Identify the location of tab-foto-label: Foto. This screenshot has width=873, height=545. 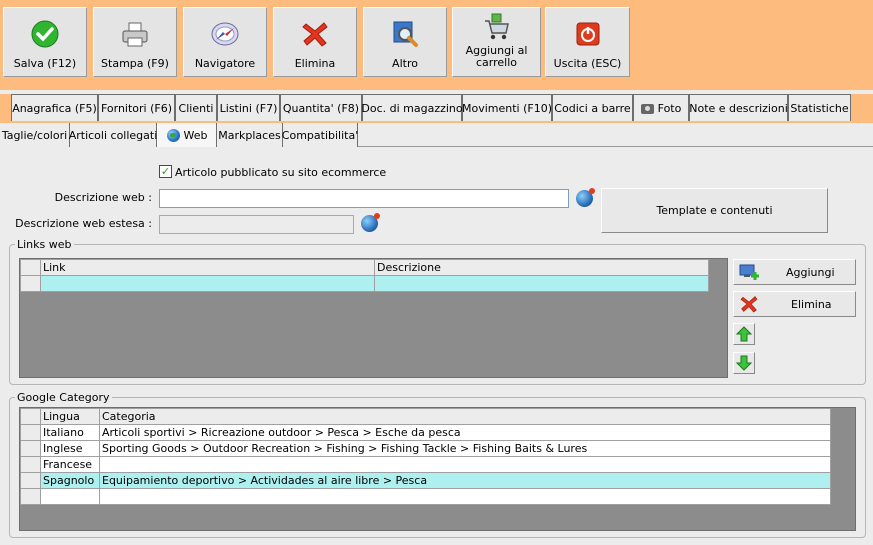
(669, 108).